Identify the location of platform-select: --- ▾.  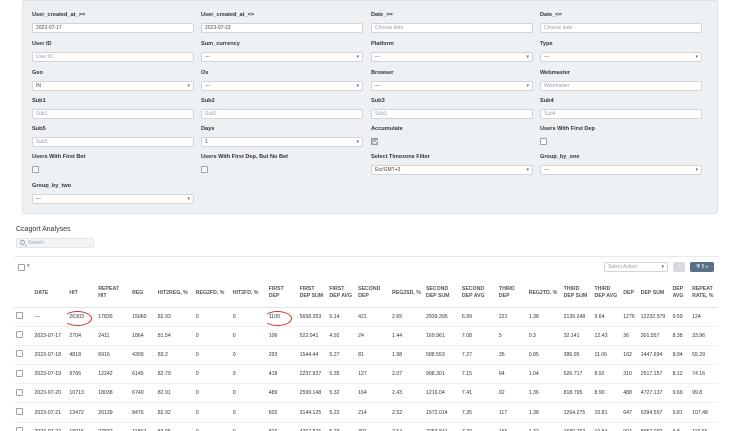
(452, 57).